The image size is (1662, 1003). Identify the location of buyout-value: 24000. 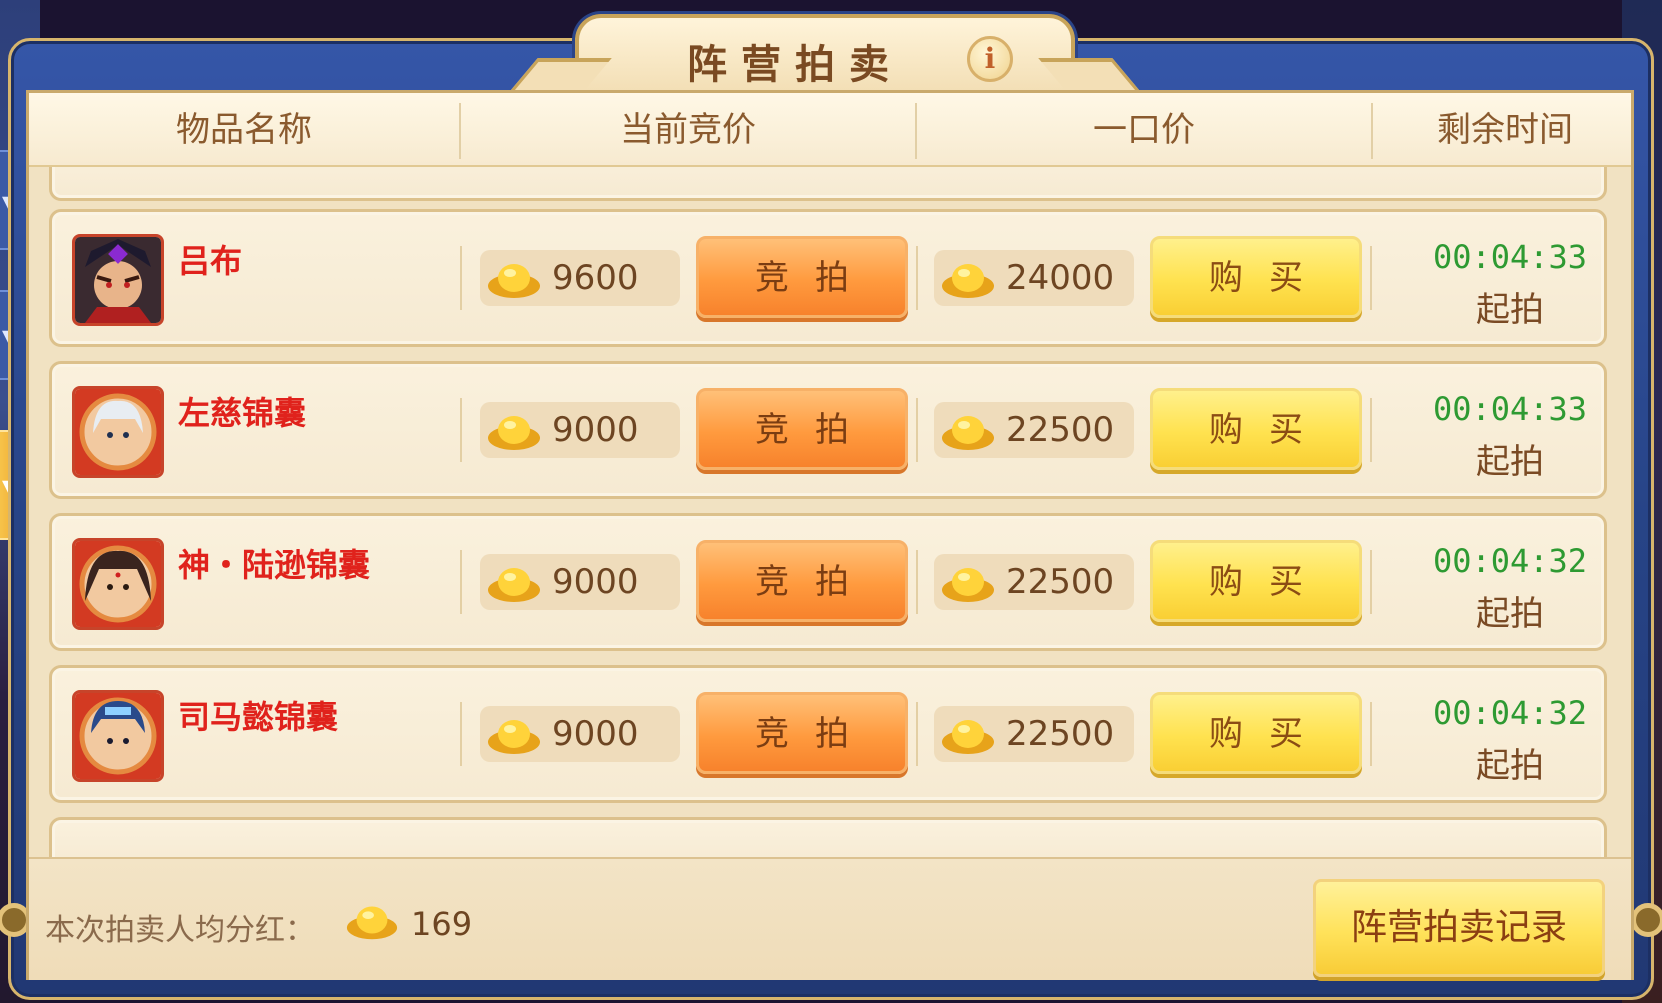
(1060, 278).